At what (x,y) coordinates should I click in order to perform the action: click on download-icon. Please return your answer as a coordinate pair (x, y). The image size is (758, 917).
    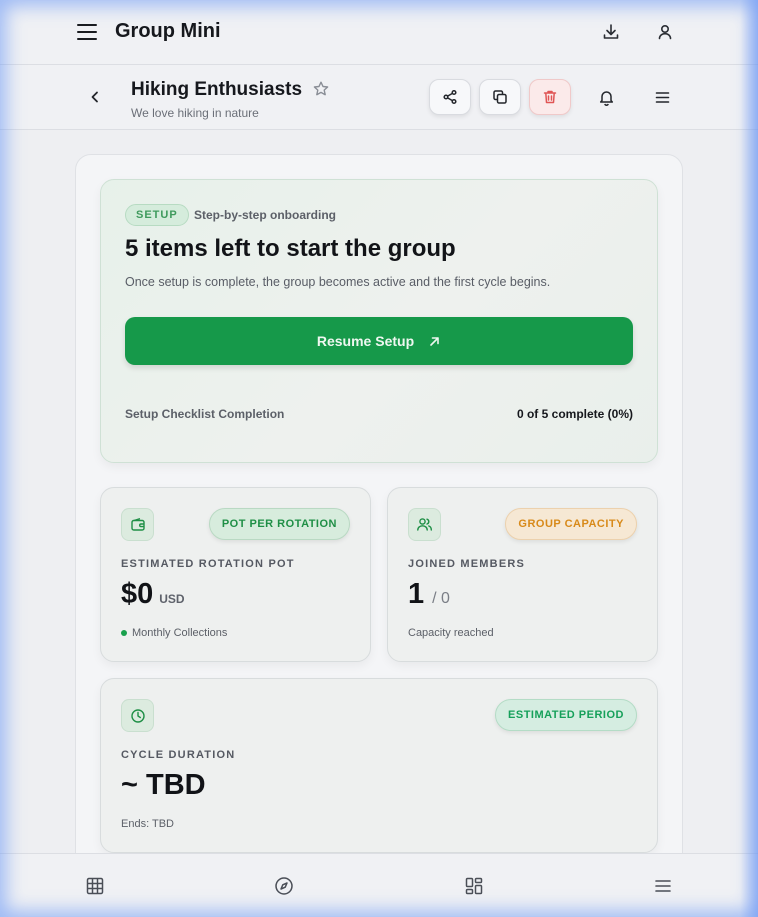
    Looking at the image, I should click on (611, 32).